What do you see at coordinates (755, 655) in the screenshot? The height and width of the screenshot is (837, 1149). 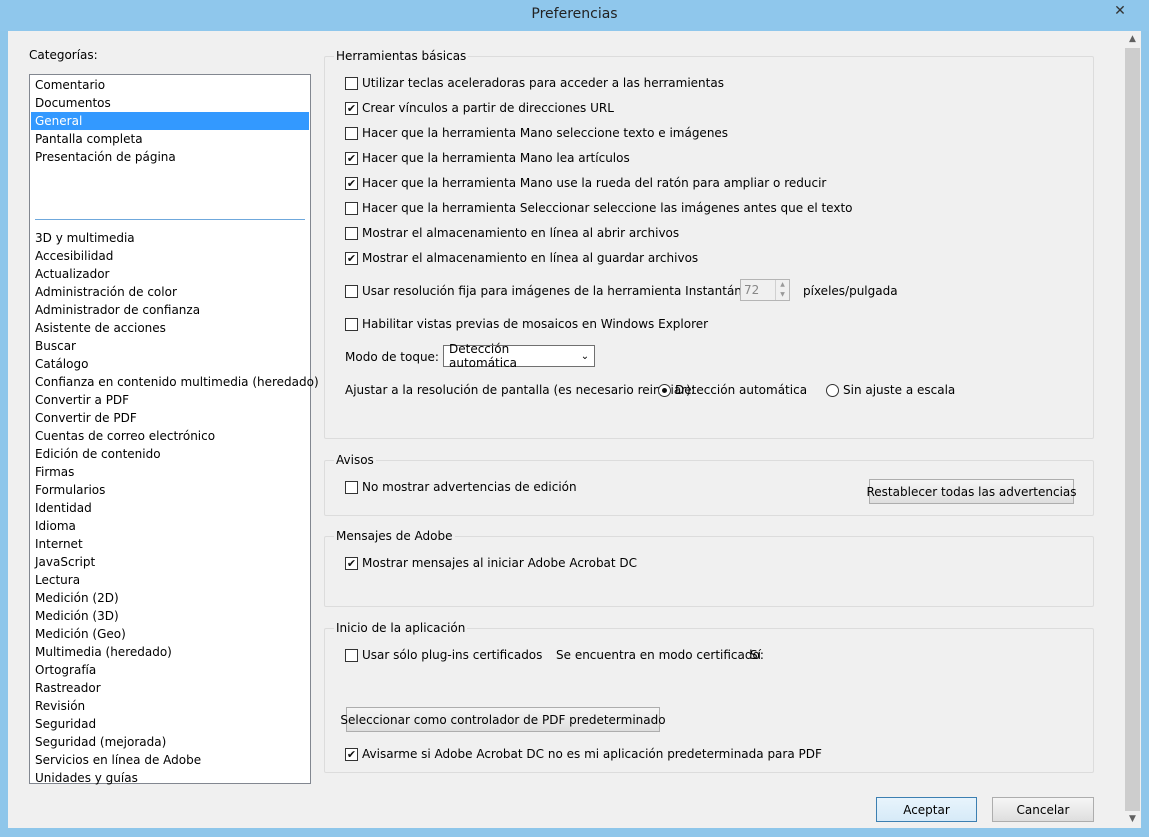 I see `certified-mode-value: Sí` at bounding box center [755, 655].